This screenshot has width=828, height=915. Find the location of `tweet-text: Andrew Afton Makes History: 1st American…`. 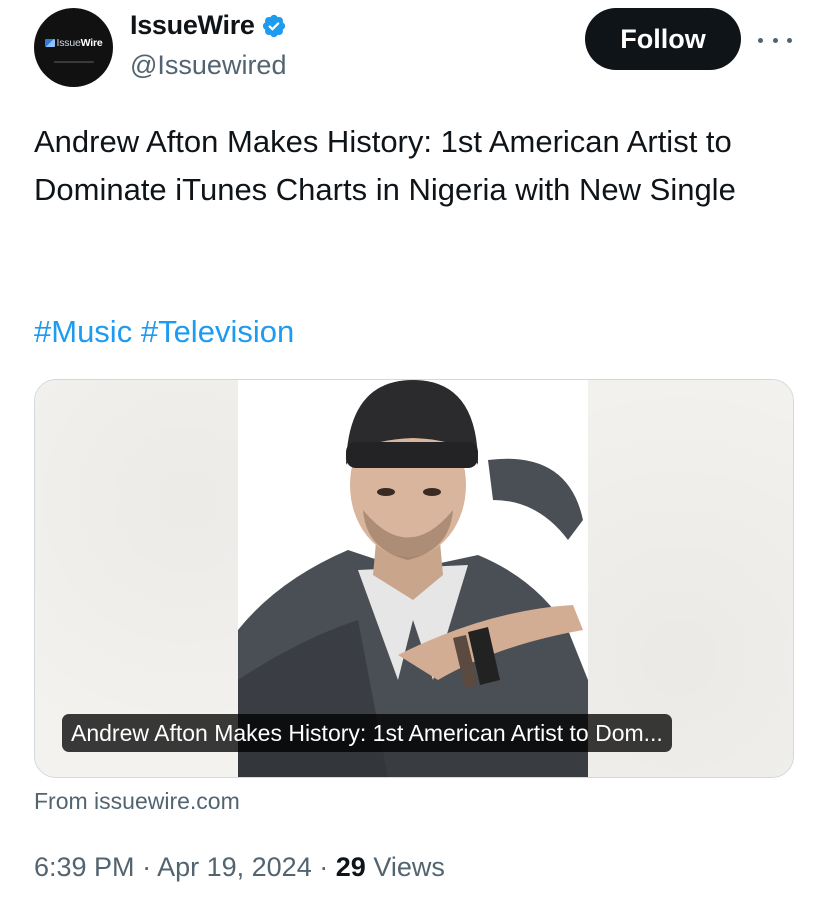

tweet-text: Andrew Afton Makes History: 1st American… is located at coordinates (385, 165).